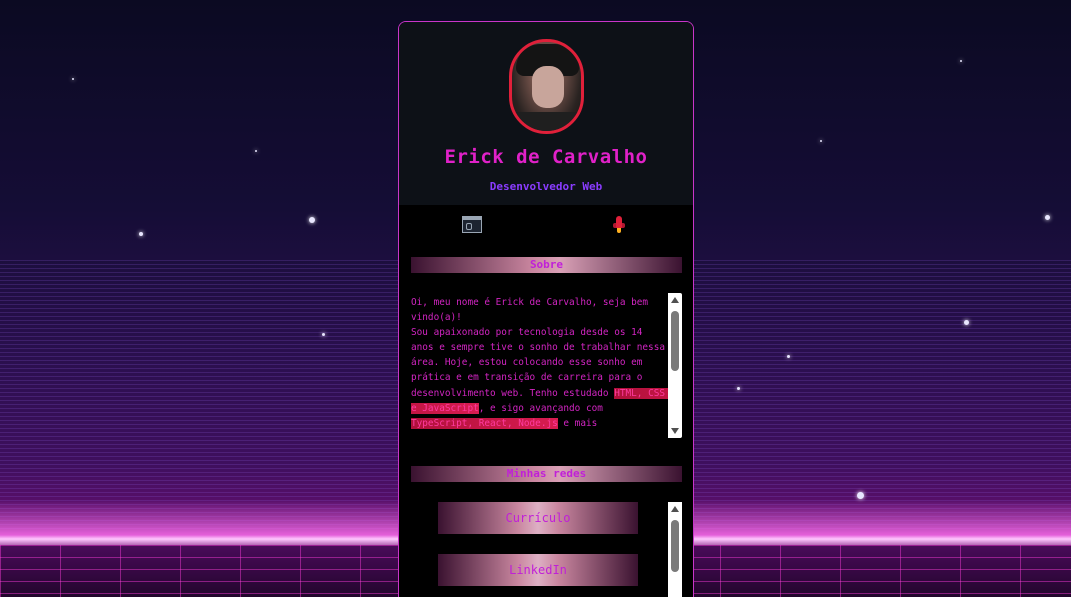  I want to click on linkedin-link-button: LinkedIn, so click(538, 570).